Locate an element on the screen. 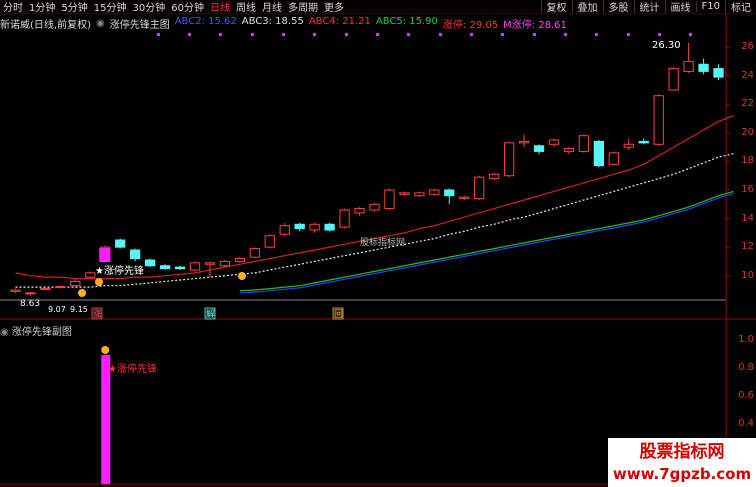 The height and width of the screenshot is (487, 756). center-watermark: 股标指标网 is located at coordinates (382, 242).